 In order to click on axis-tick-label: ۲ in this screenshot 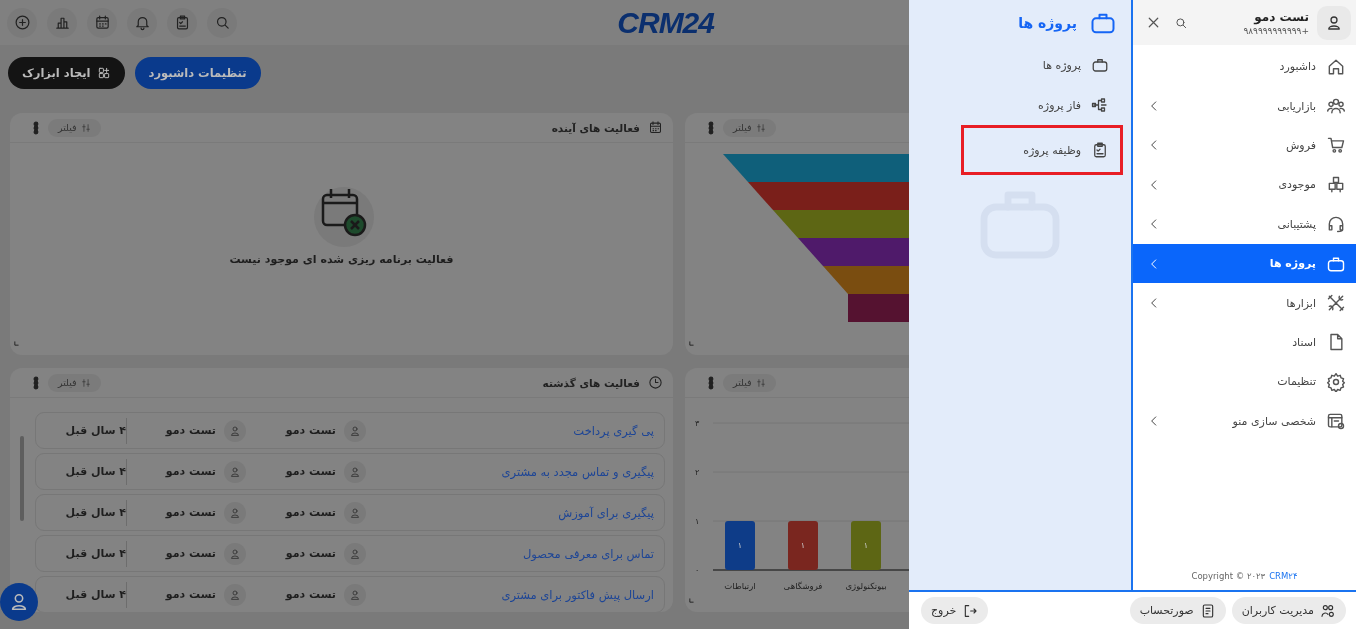, I will do `click(697, 472)`.